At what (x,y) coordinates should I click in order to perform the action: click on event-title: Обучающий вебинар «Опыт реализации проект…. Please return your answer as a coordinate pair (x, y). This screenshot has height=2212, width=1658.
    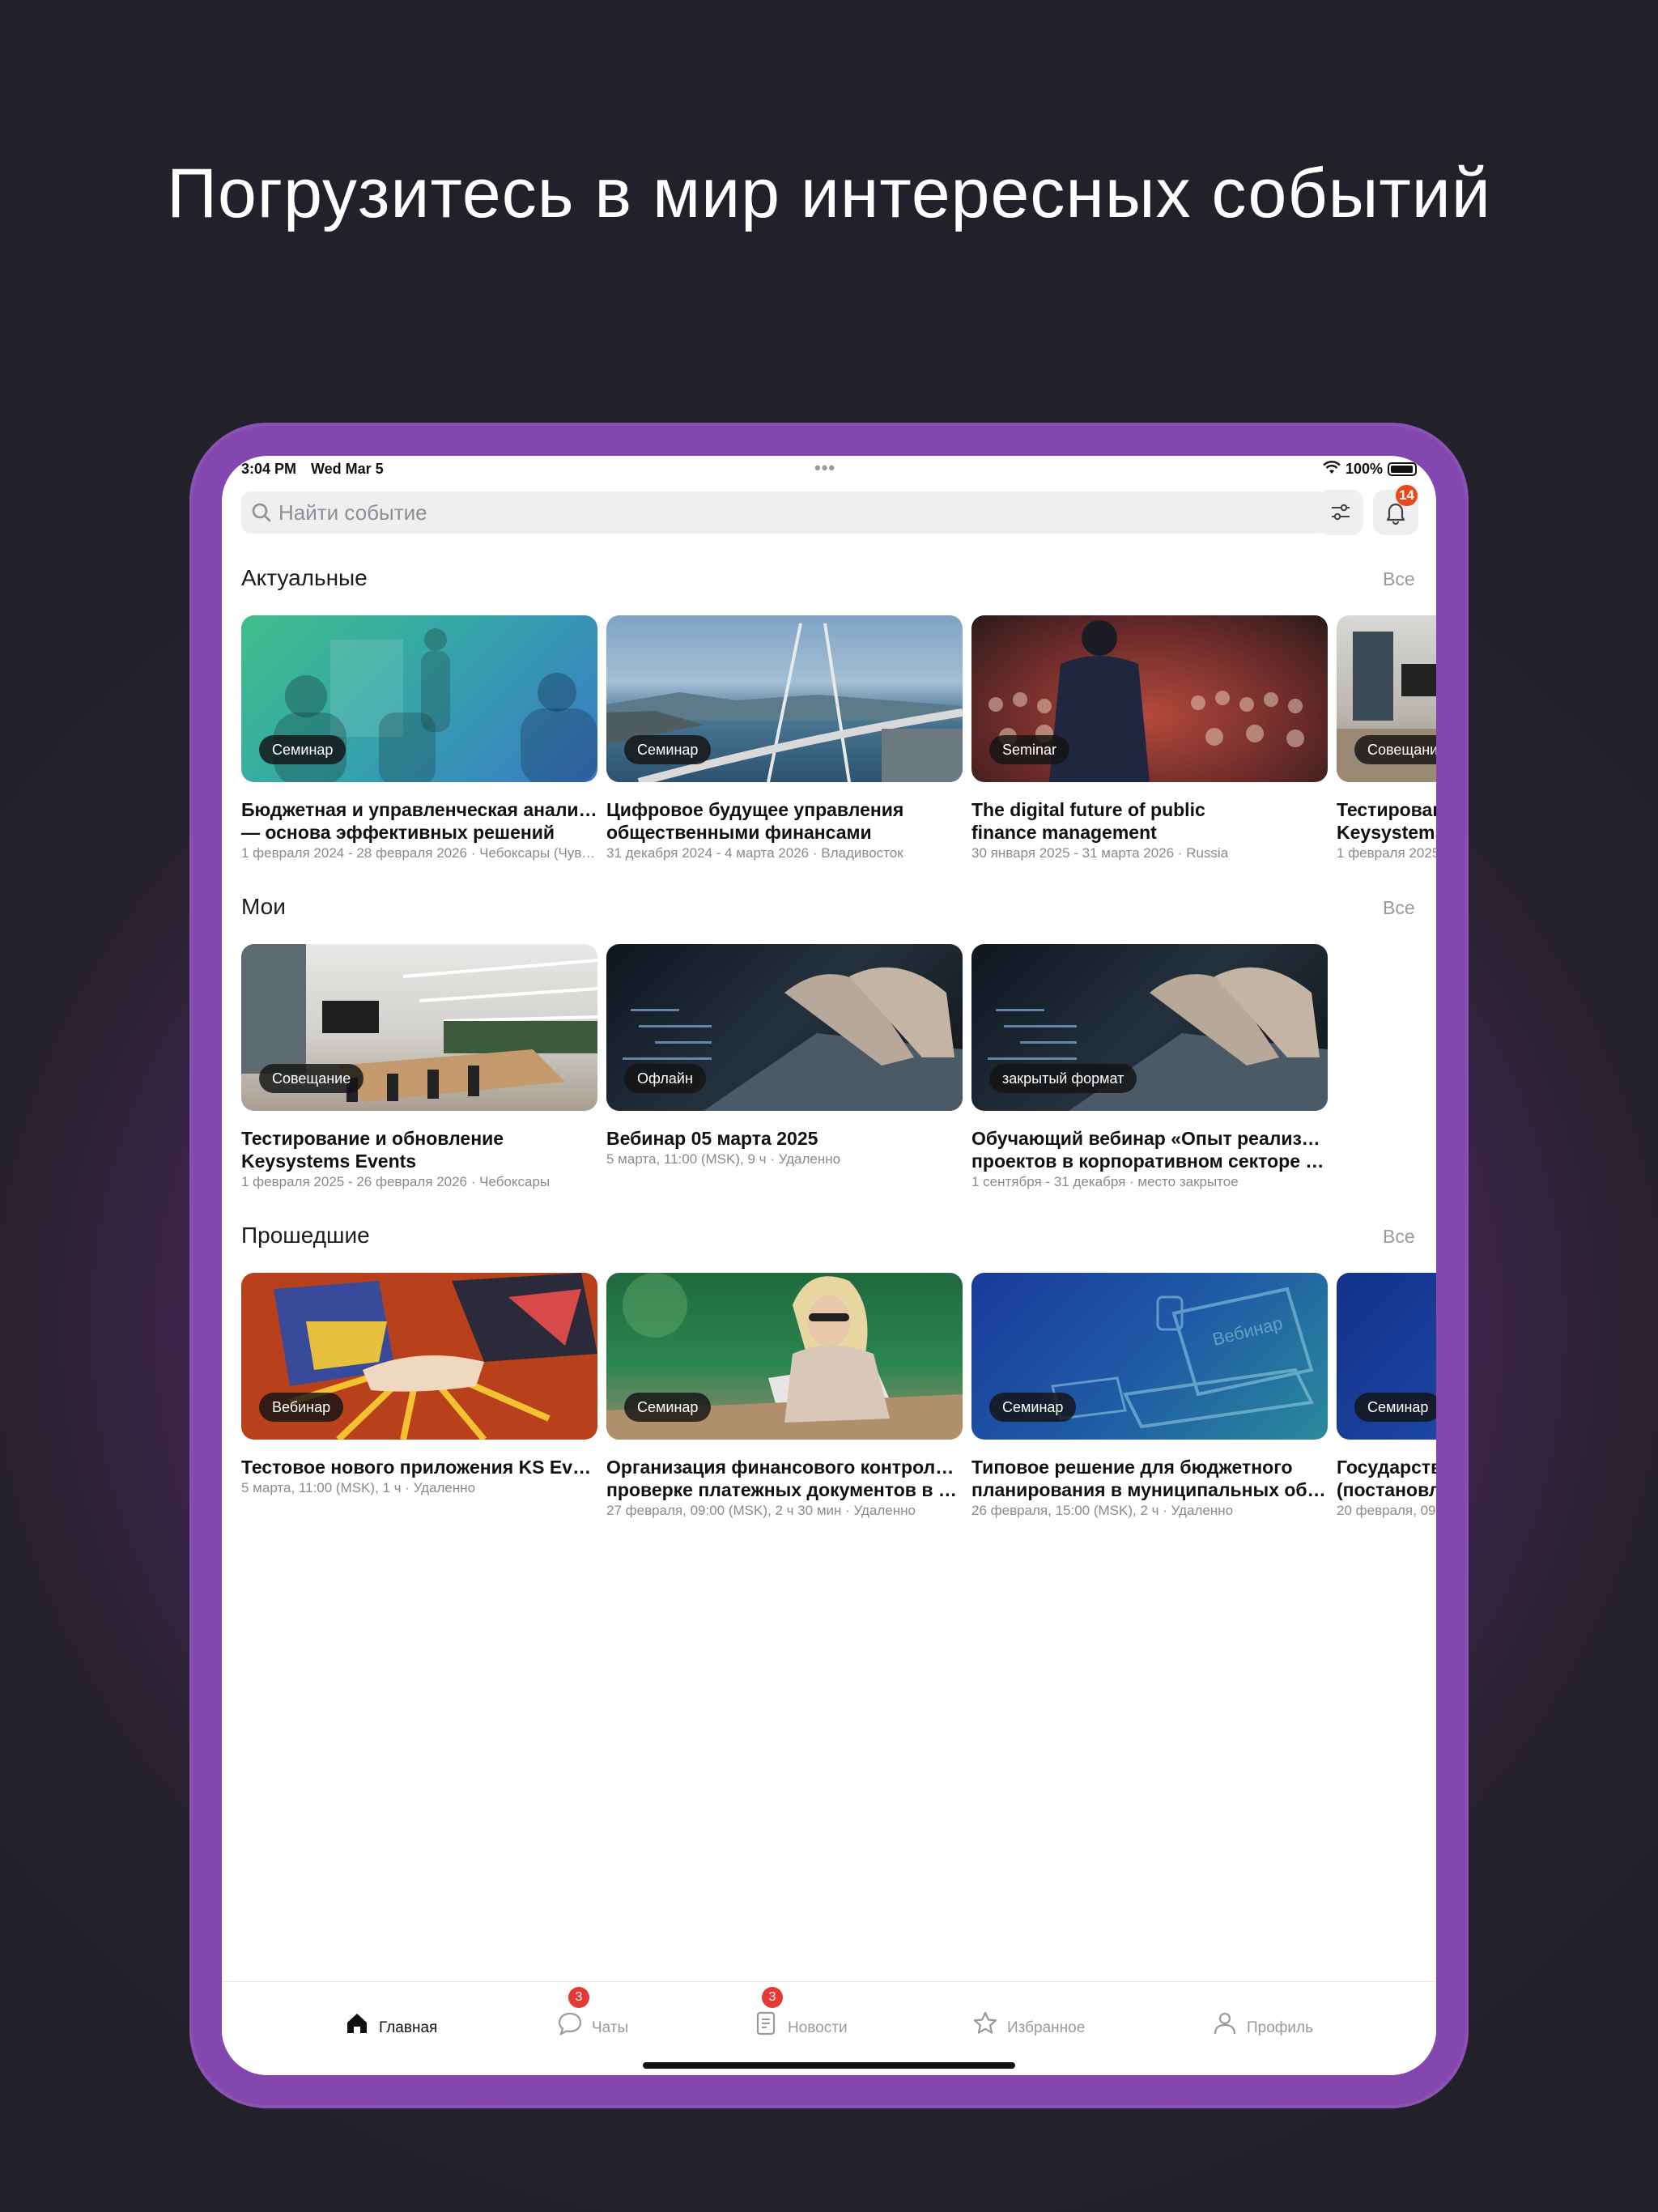
    Looking at the image, I should click on (1149, 1150).